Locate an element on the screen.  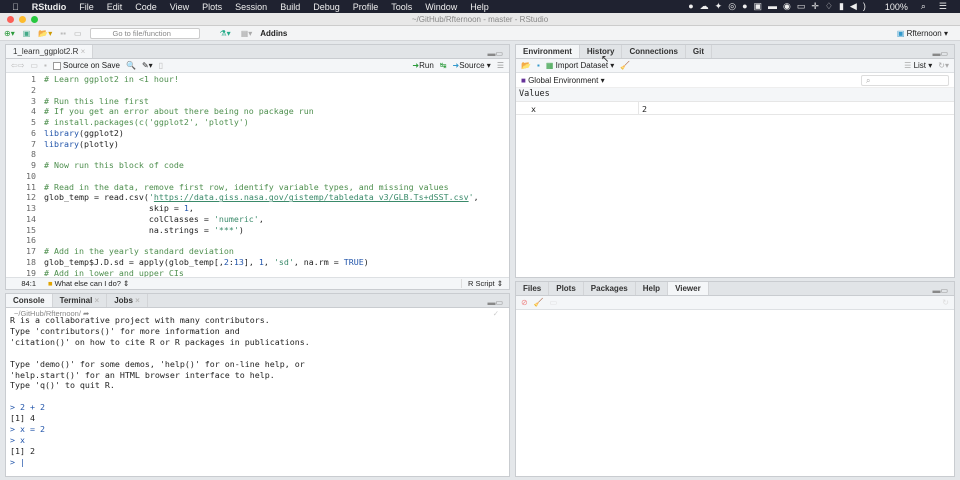
list-icon: ☰ is located at coordinates (943, 6).